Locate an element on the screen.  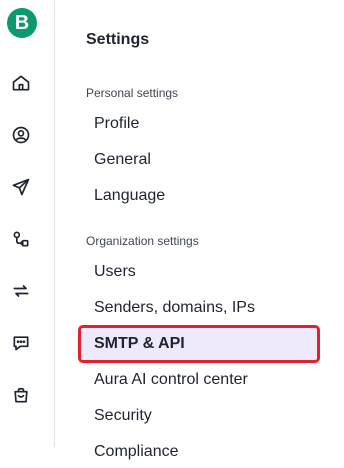
sales-icon is located at coordinates (21, 395).